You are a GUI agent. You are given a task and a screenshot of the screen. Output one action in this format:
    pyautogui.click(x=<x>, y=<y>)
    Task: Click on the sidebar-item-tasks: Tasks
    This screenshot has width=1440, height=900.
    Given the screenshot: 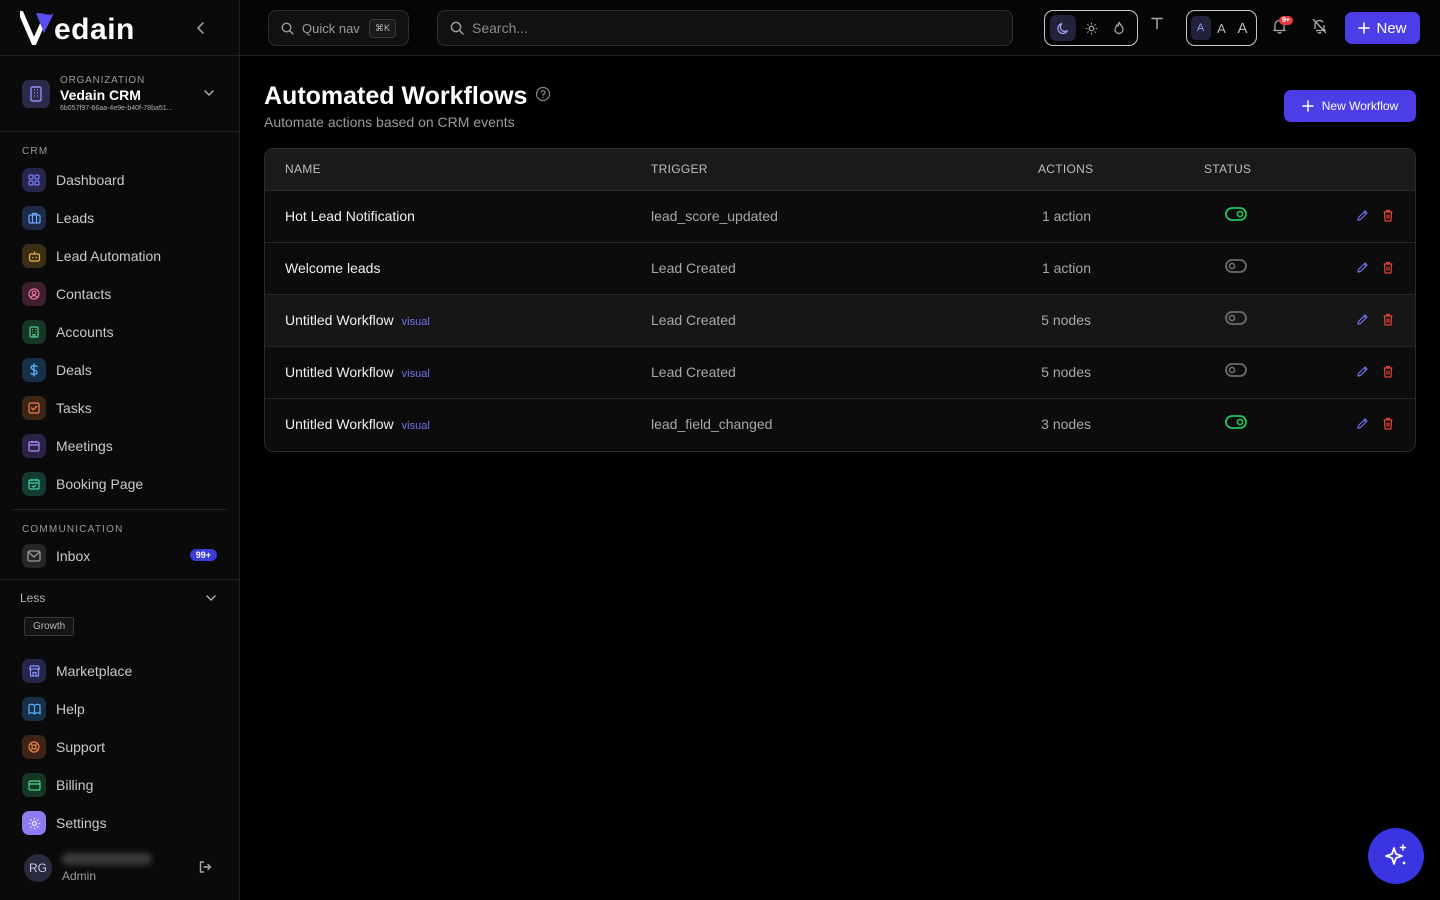 What is the action you would take?
    pyautogui.click(x=119, y=408)
    